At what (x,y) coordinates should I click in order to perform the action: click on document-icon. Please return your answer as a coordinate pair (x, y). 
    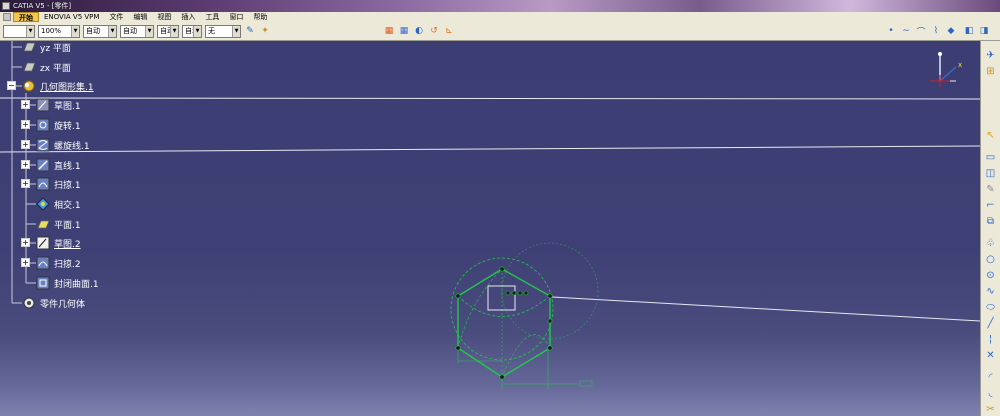
    Looking at the image, I should click on (7, 17).